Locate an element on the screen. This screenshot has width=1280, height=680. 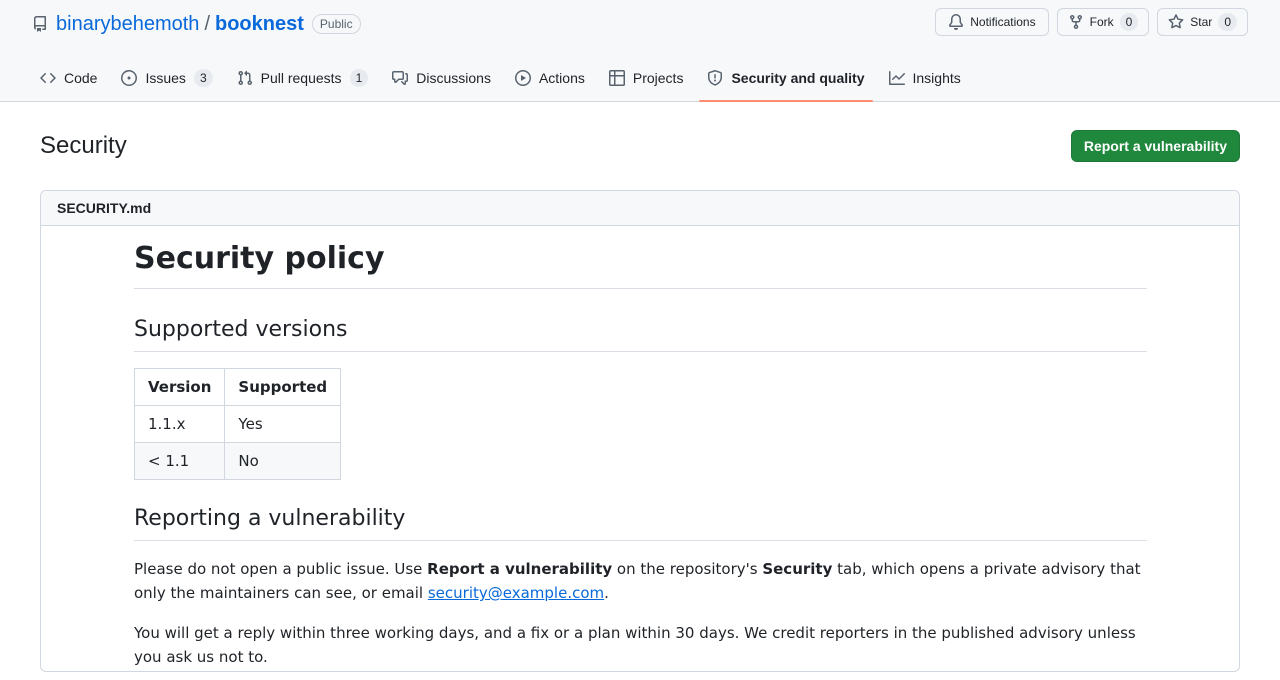
bell-icon is located at coordinates (956, 22).